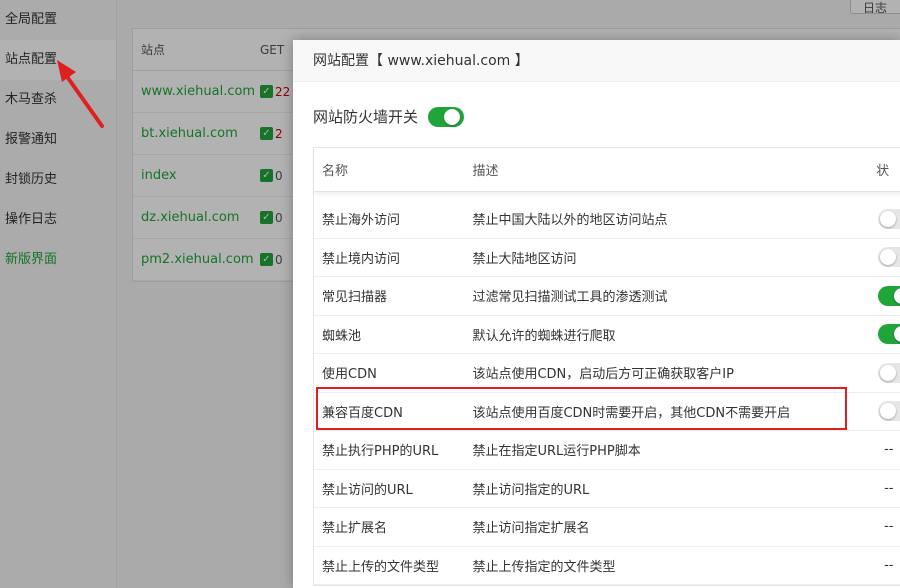  What do you see at coordinates (607, 489) in the screenshot?
I see `rule-row: 禁止访问的URL 禁止访问指定的URL --` at bounding box center [607, 489].